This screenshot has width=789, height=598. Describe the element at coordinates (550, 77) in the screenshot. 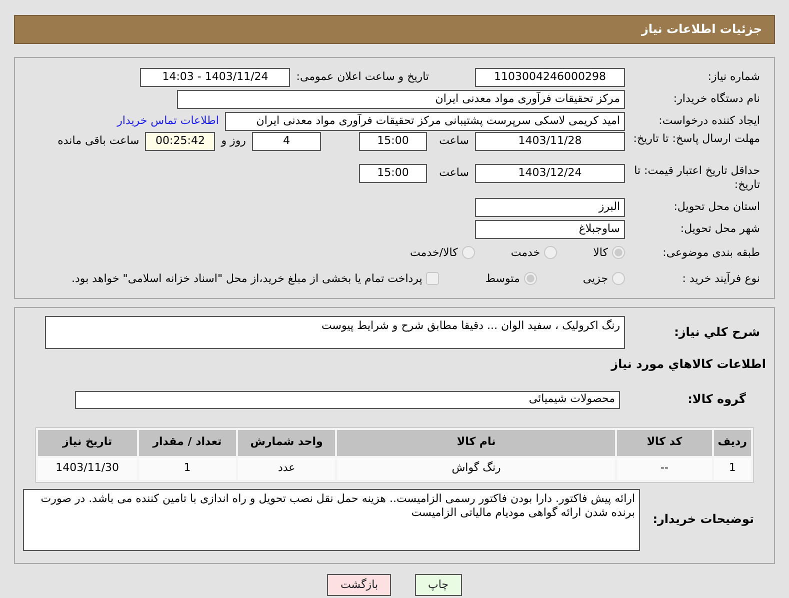

I see `field-value: 1103004246000298` at that location.